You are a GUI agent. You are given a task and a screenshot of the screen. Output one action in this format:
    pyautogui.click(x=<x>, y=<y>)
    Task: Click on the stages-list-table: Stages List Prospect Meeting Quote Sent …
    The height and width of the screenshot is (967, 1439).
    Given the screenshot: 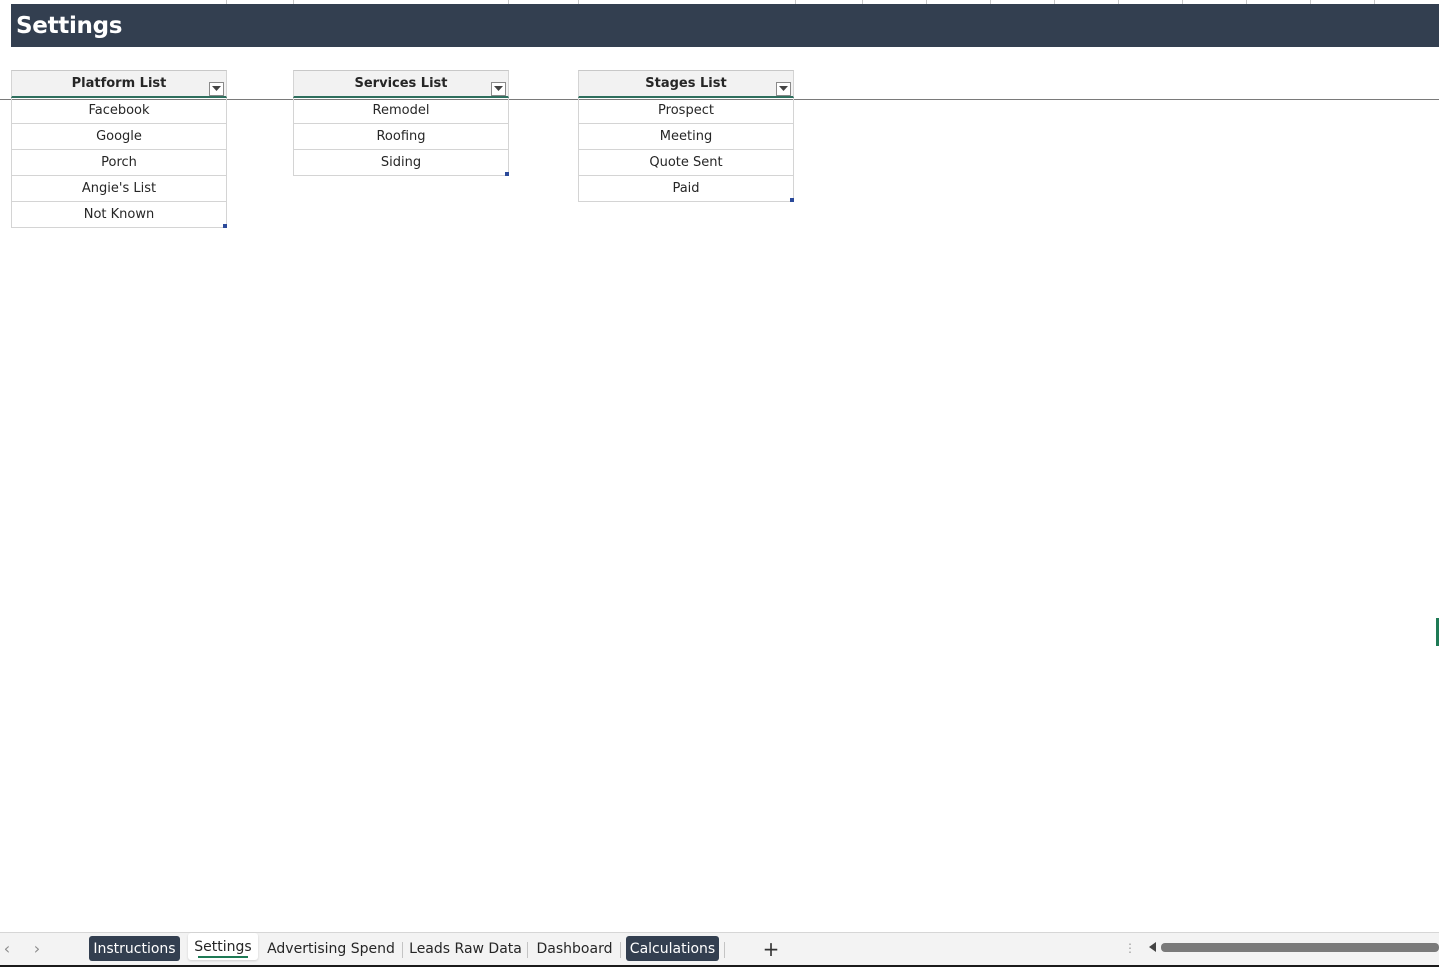 What is the action you would take?
    pyautogui.click(x=686, y=136)
    